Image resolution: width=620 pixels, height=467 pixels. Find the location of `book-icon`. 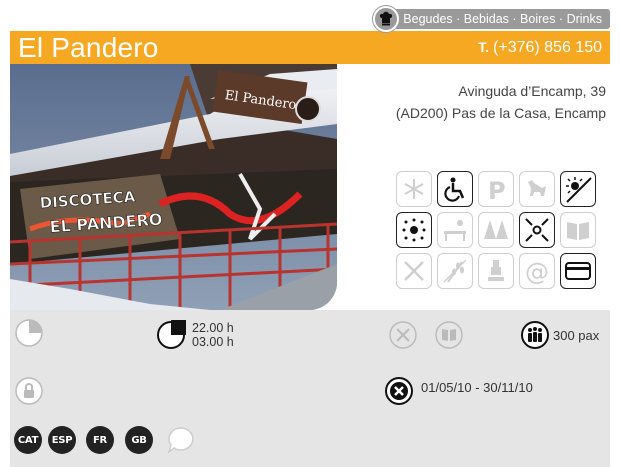

book-icon is located at coordinates (578, 230).